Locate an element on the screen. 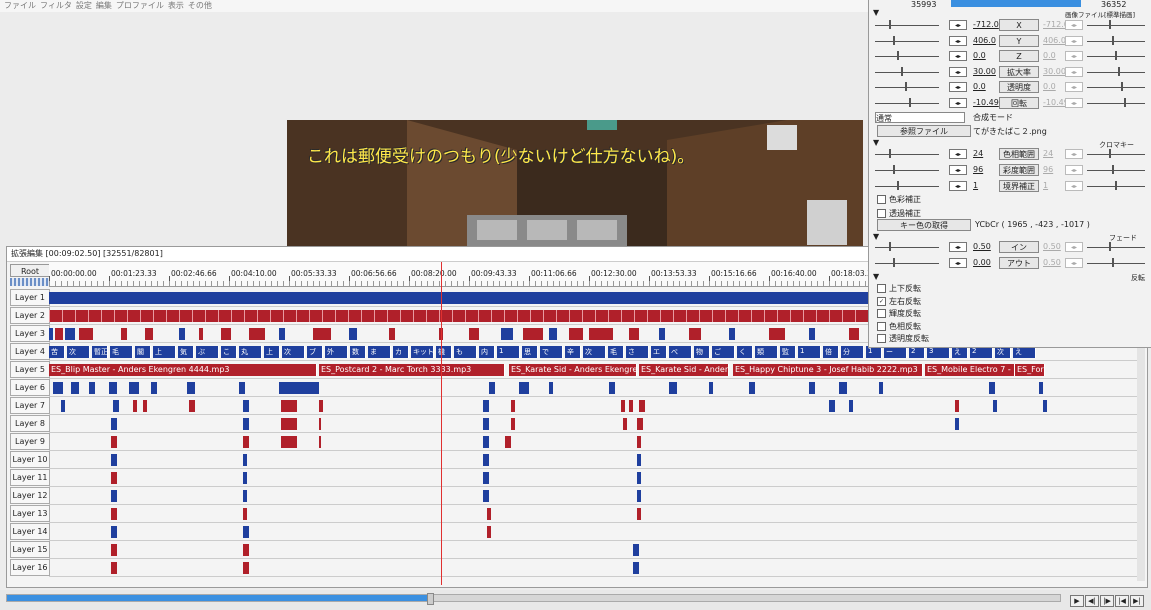 This screenshot has height=610, width=1151. text-clip: 上 is located at coordinates (272, 352).